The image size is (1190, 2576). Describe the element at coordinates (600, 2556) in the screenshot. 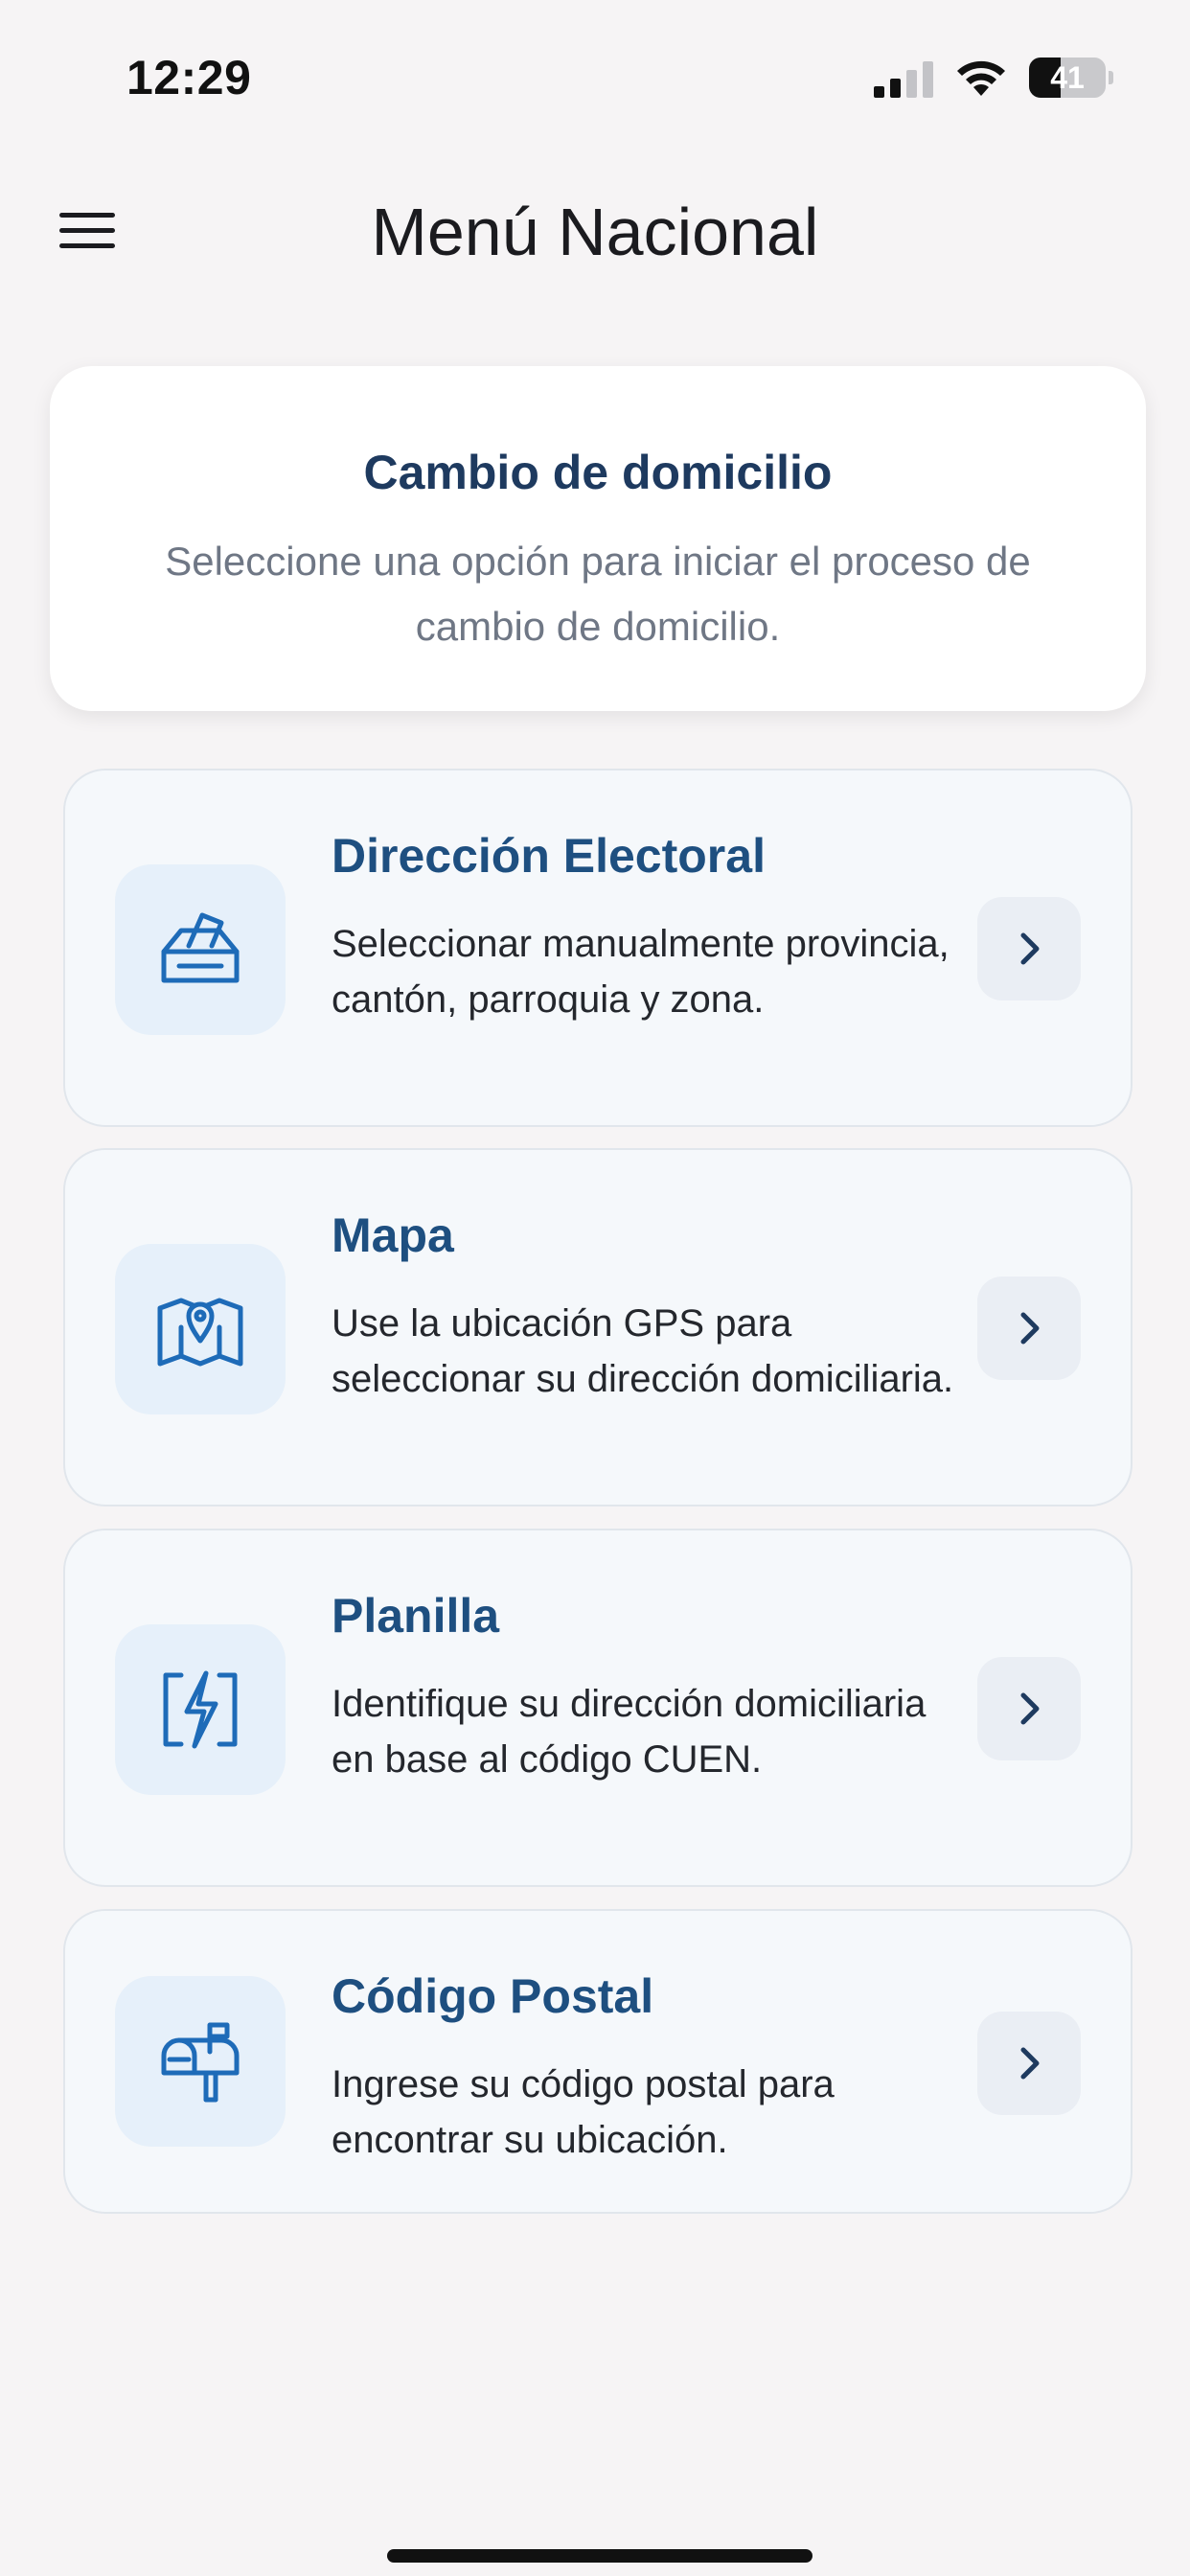

I see `home-indicator` at that location.